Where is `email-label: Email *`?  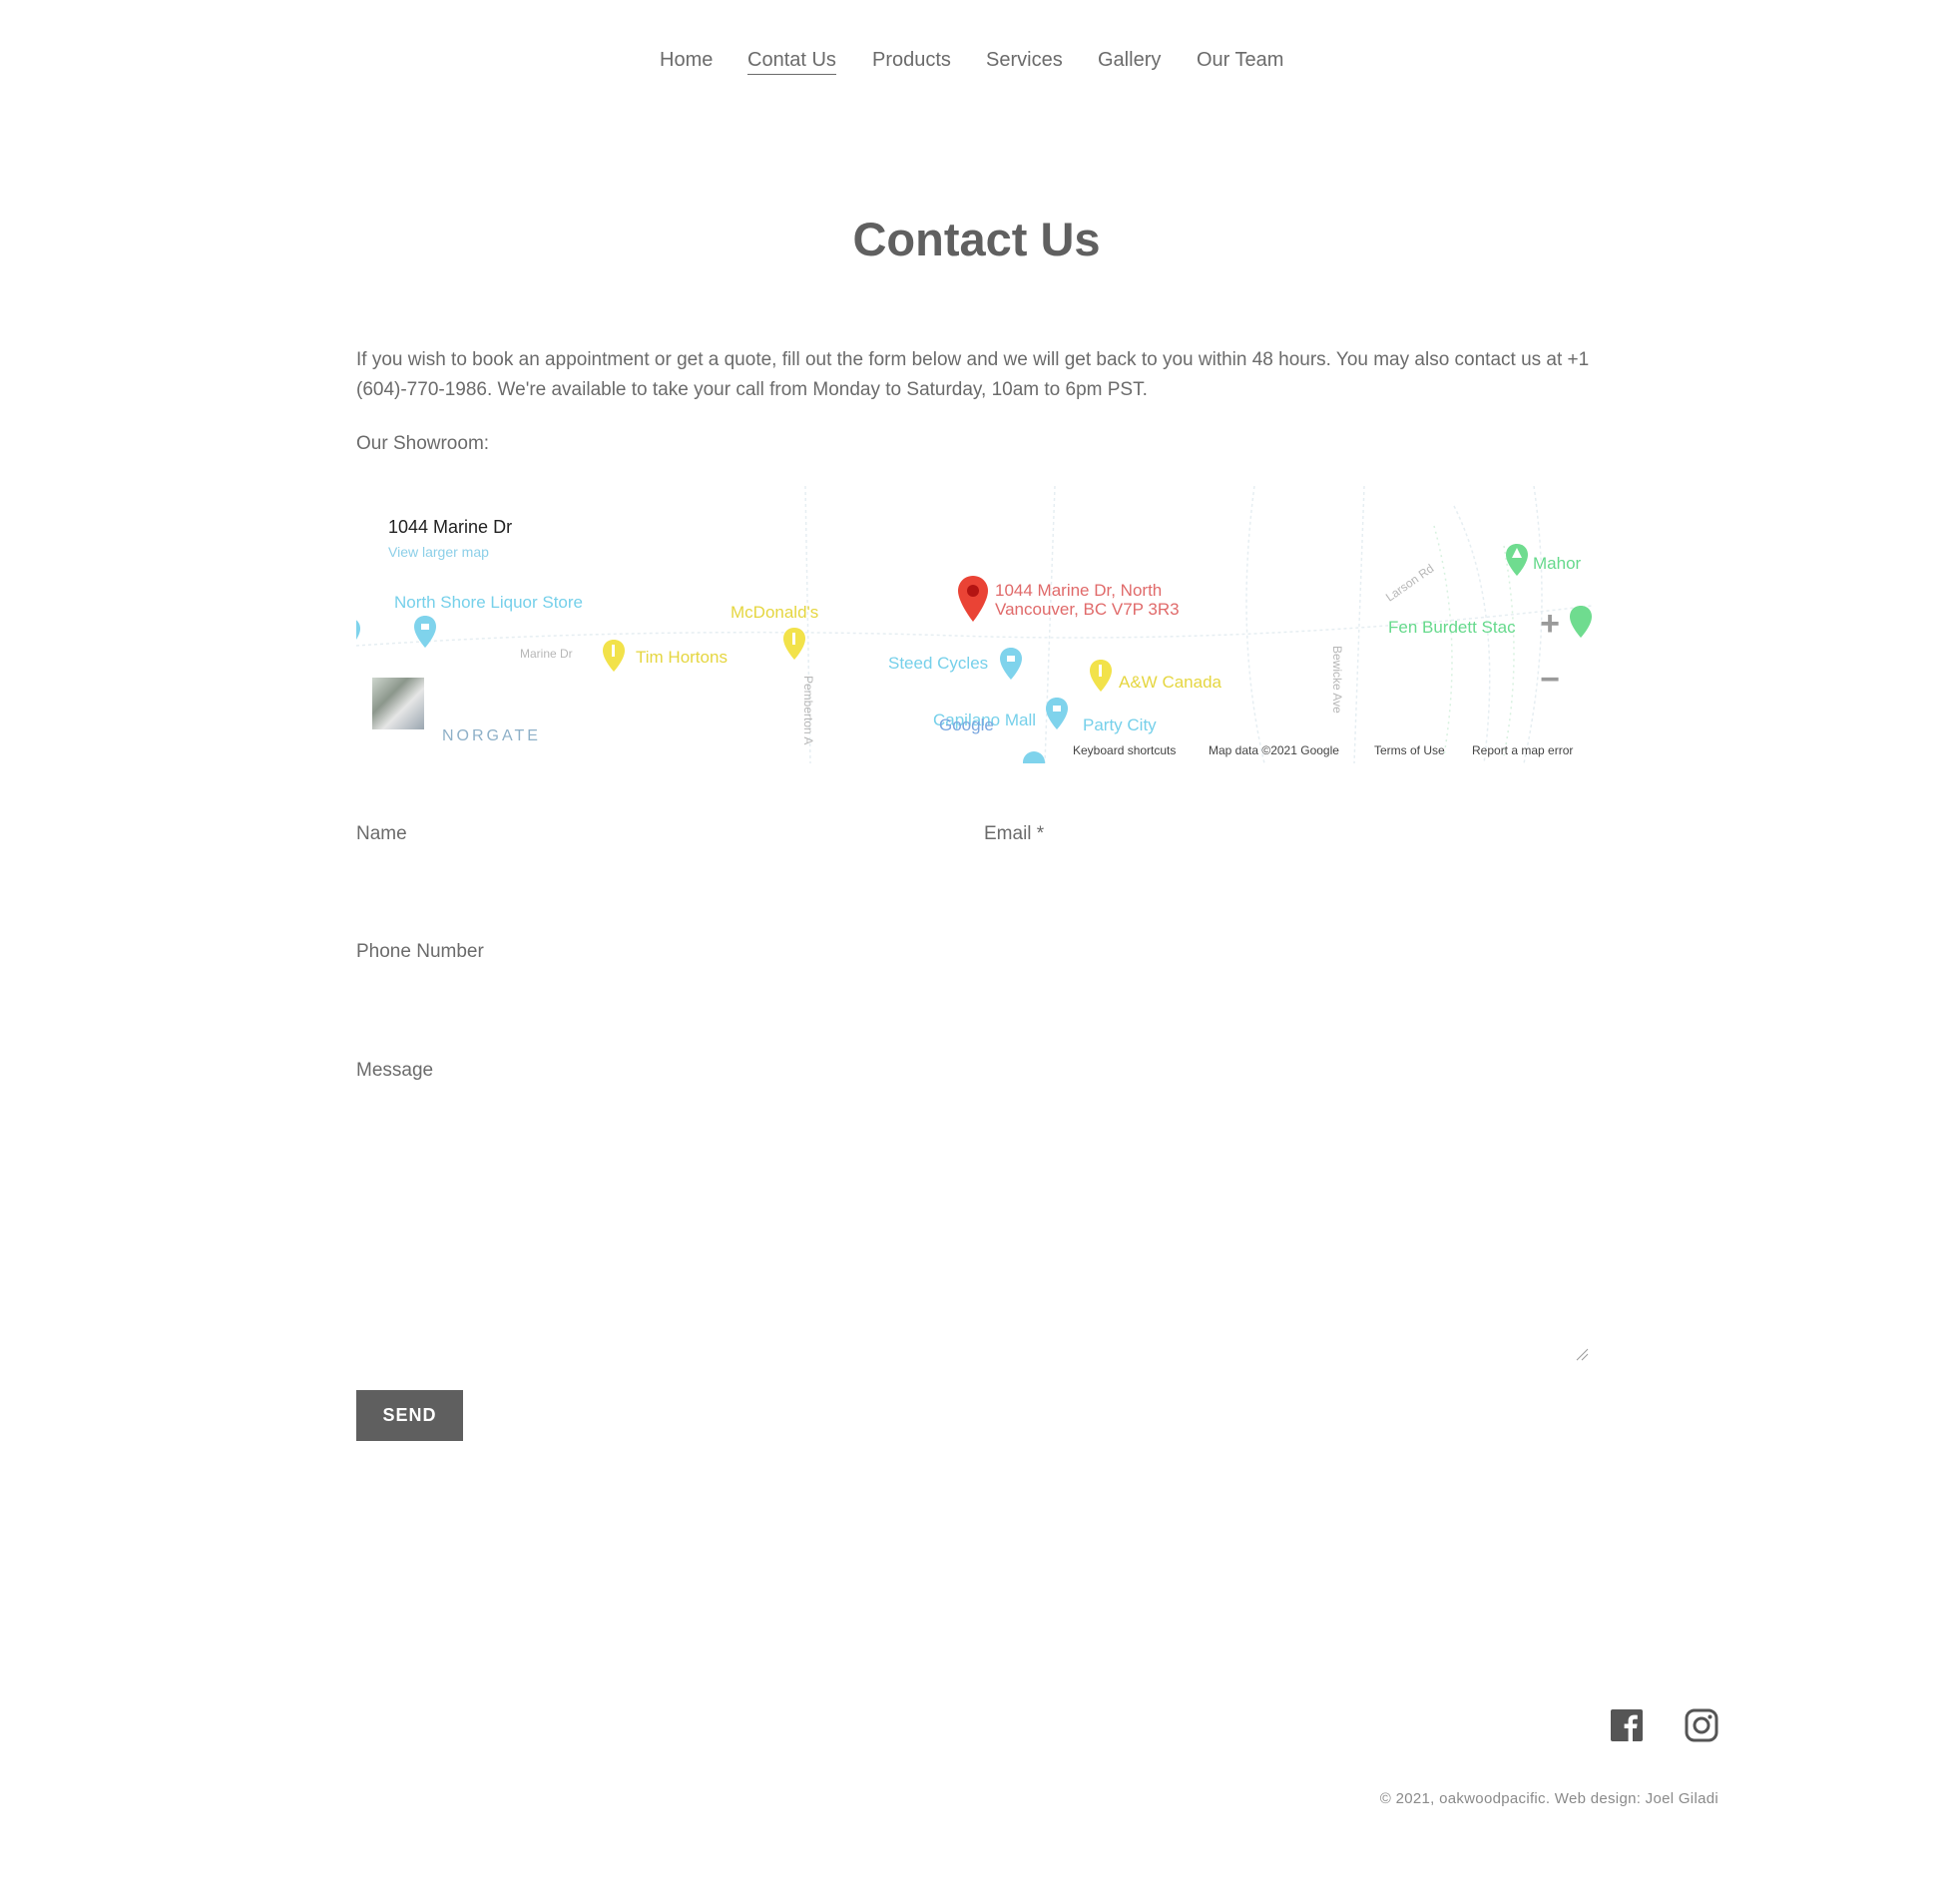 email-label: Email * is located at coordinates (1014, 833).